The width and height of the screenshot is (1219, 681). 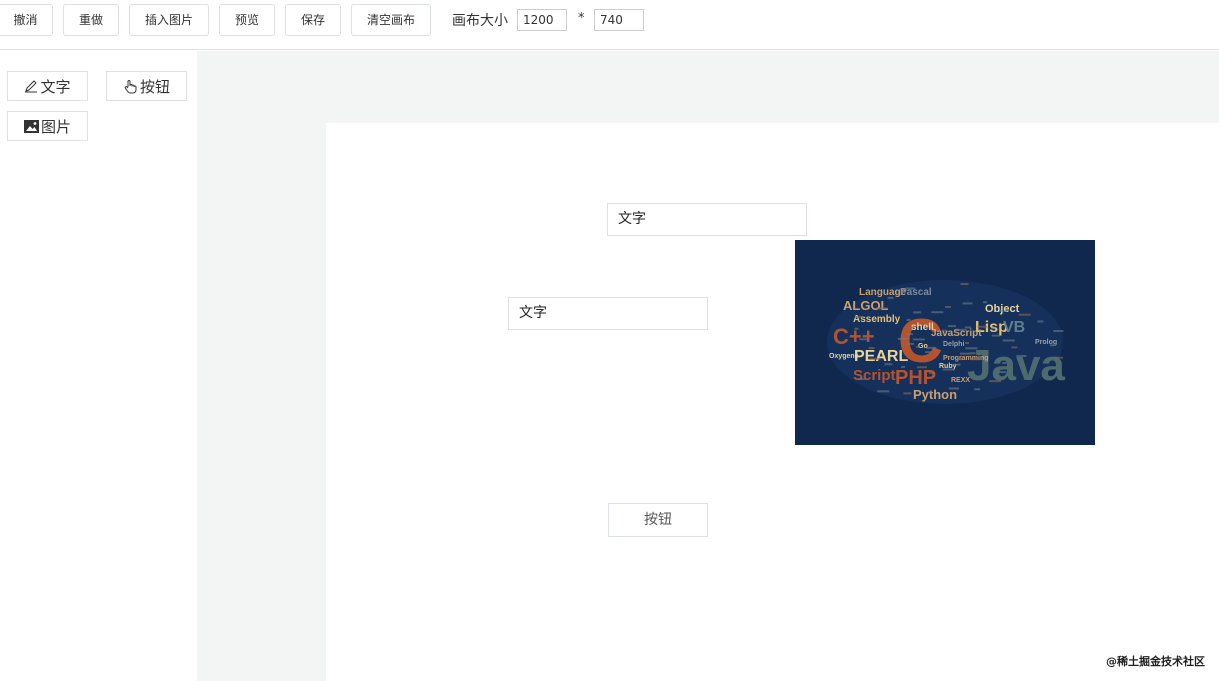 What do you see at coordinates (881, 356) in the screenshot?
I see `word-cloud-word: PEARL` at bounding box center [881, 356].